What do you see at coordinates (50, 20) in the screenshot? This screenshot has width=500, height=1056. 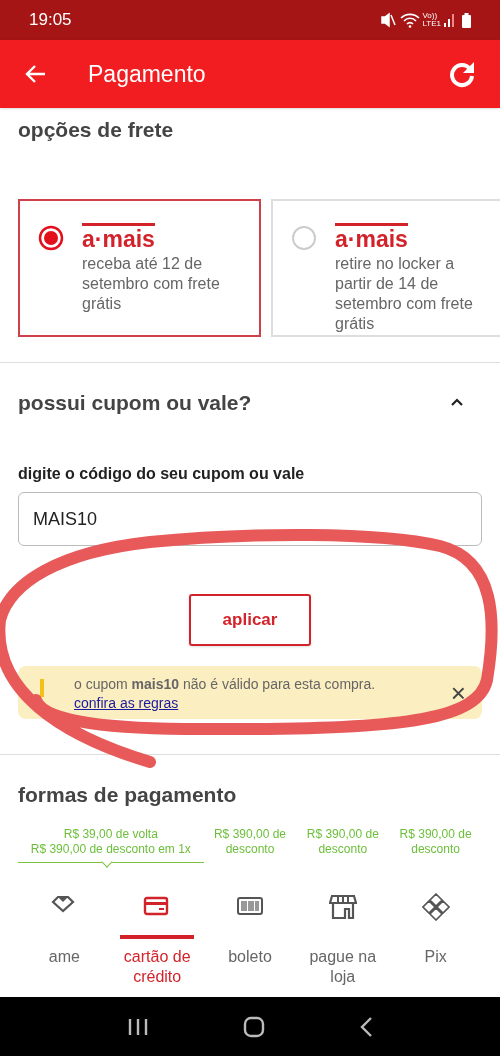 I see `clock: 19:05` at bounding box center [50, 20].